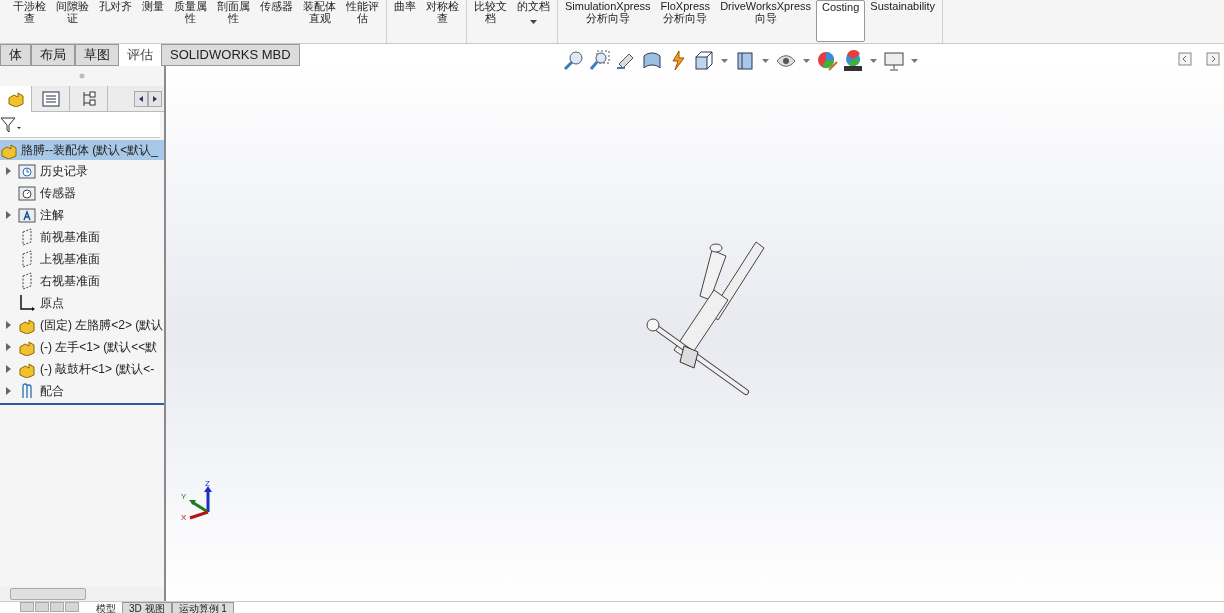 Image resolution: width=1224 pixels, height=613 pixels. Describe the element at coordinates (652, 61) in the screenshot. I see `section-view-icon` at that location.